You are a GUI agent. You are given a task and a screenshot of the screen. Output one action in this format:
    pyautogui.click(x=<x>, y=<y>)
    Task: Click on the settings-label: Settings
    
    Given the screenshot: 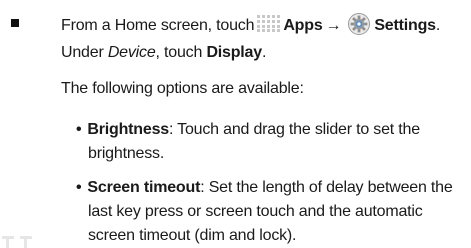 What is the action you would take?
    pyautogui.click(x=405, y=25)
    